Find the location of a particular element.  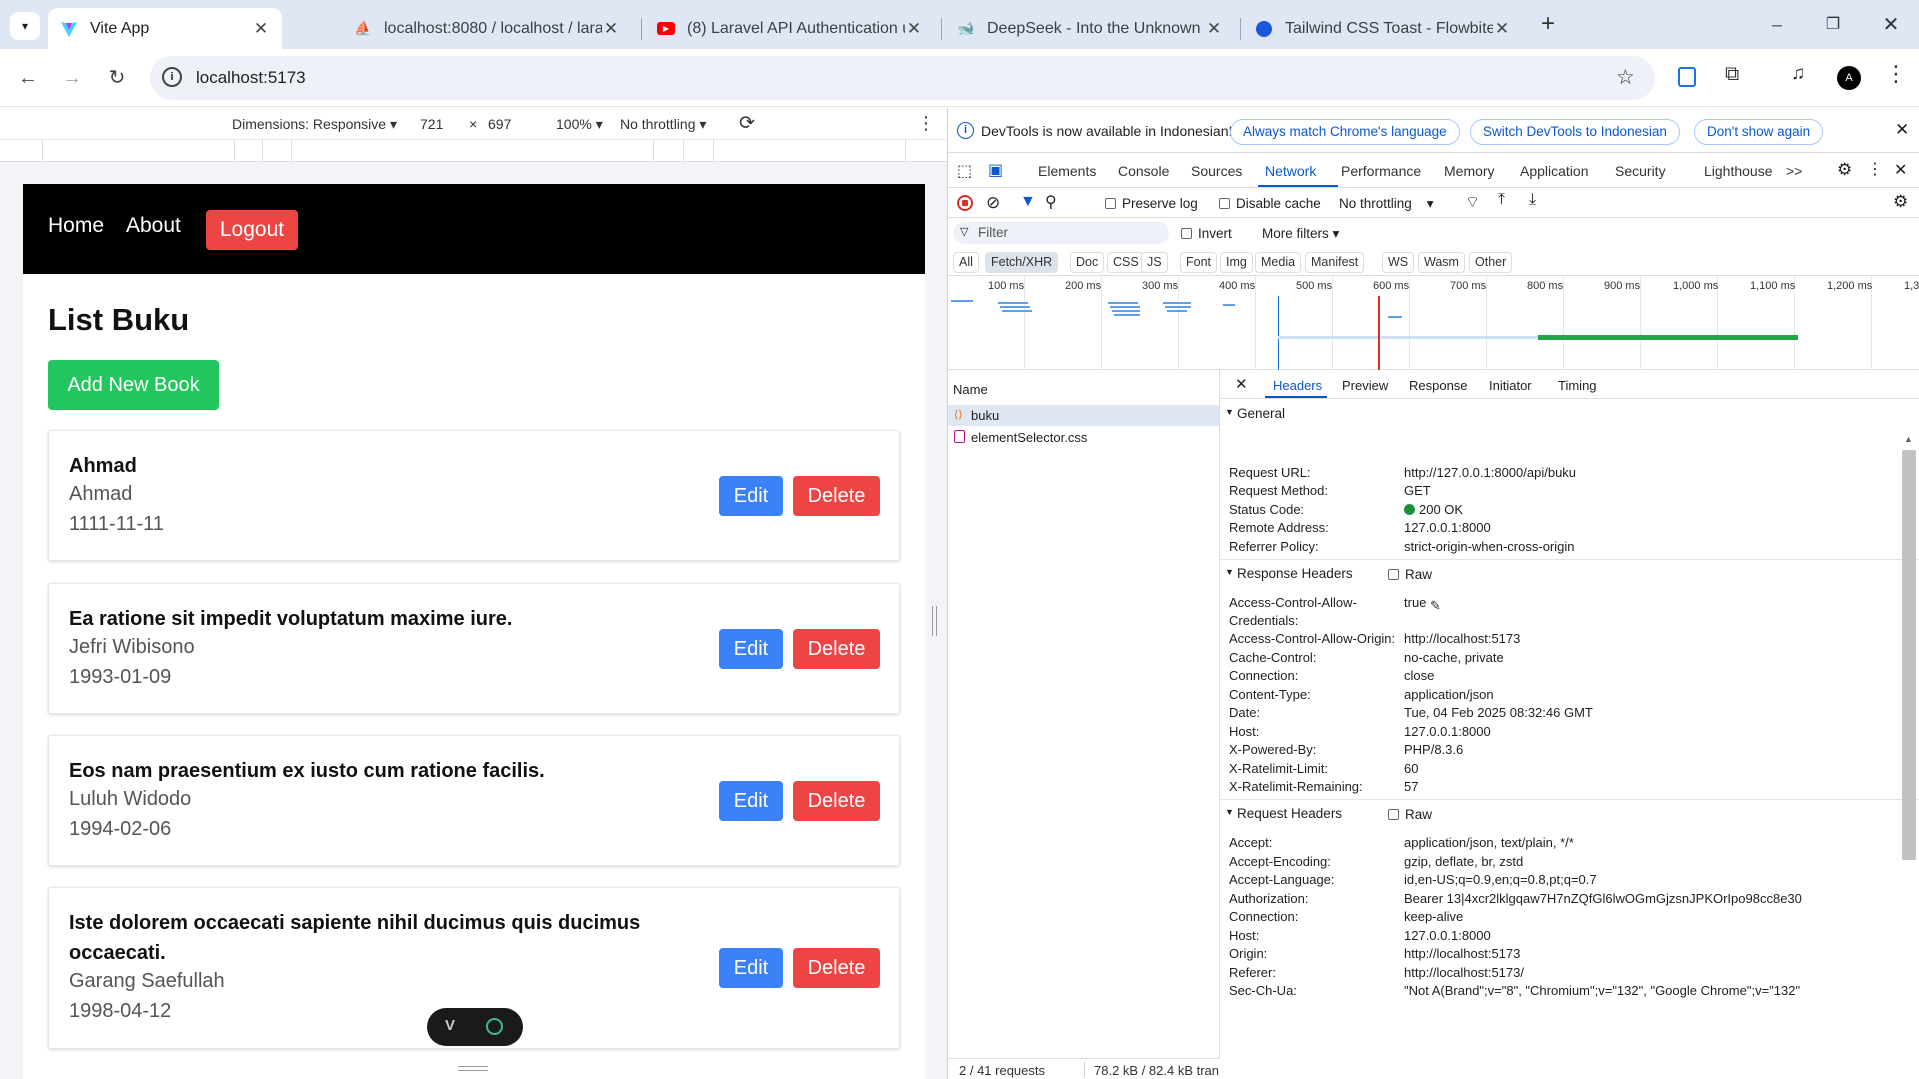

tab-lighthouse: Lighthouse is located at coordinates (1738, 171).